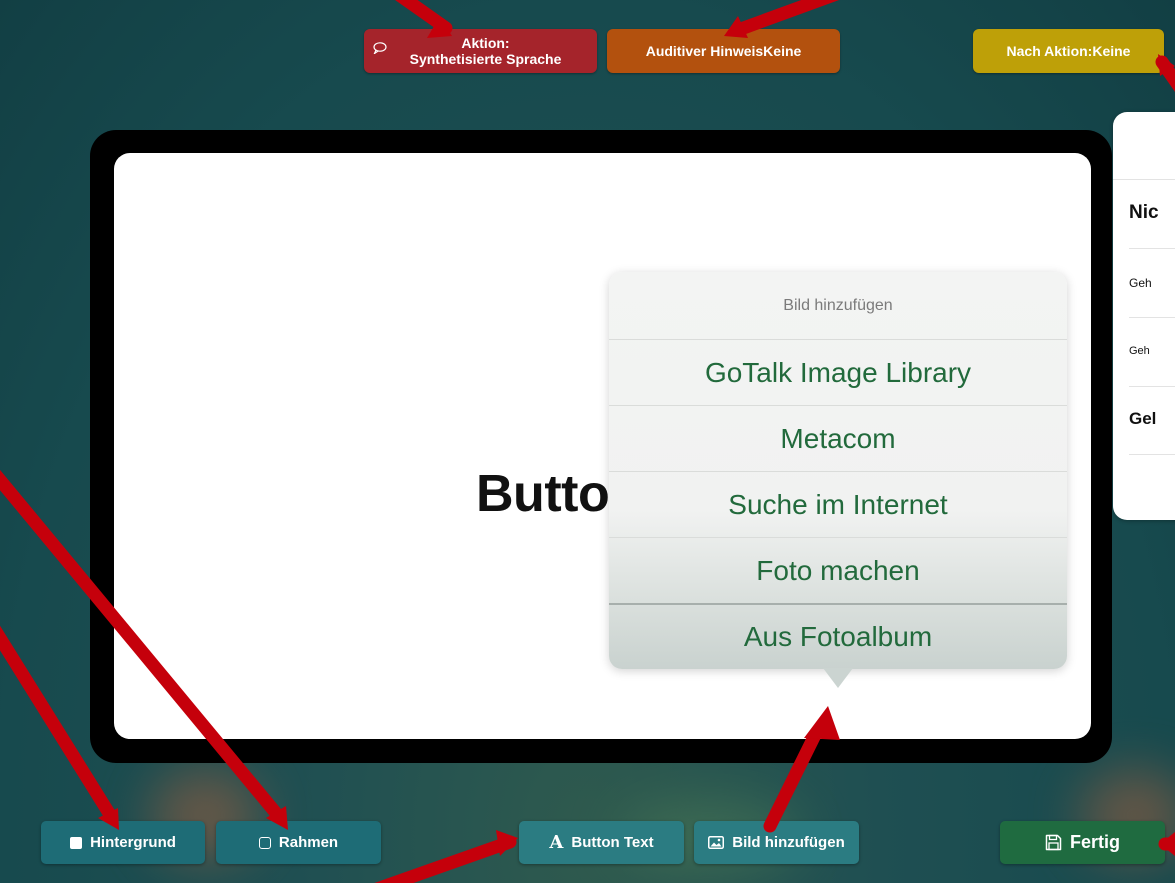 This screenshot has height=883, width=1175. I want to click on sheet-option-1: Geh, so click(1152, 283).